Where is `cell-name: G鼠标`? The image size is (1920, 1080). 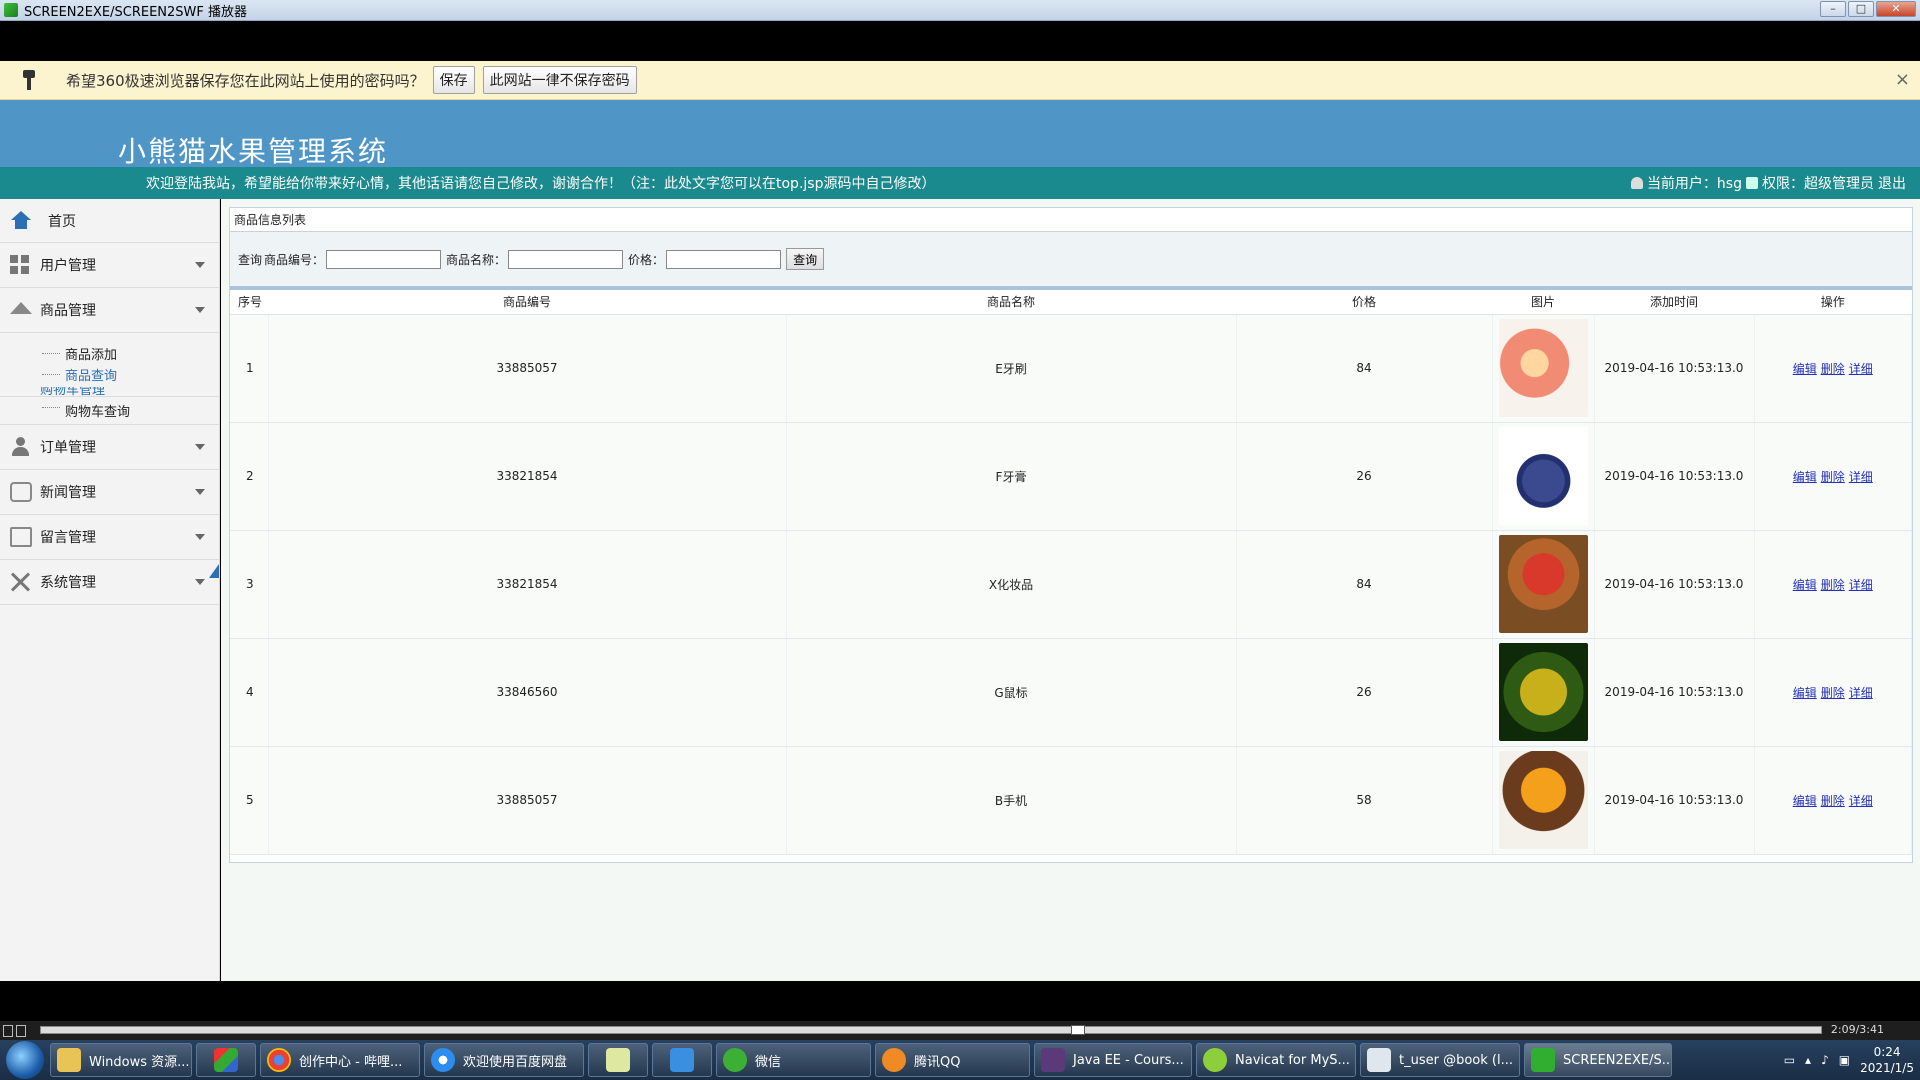 cell-name: G鼠标 is located at coordinates (1011, 692).